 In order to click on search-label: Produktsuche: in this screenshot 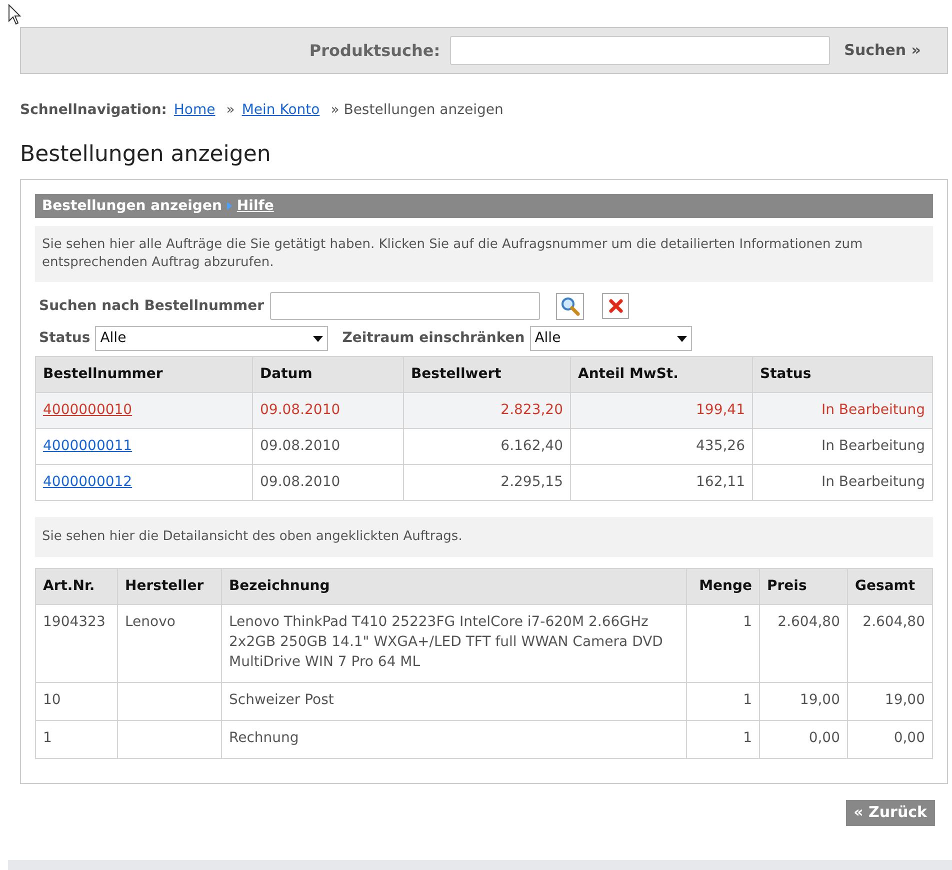, I will do `click(374, 51)`.